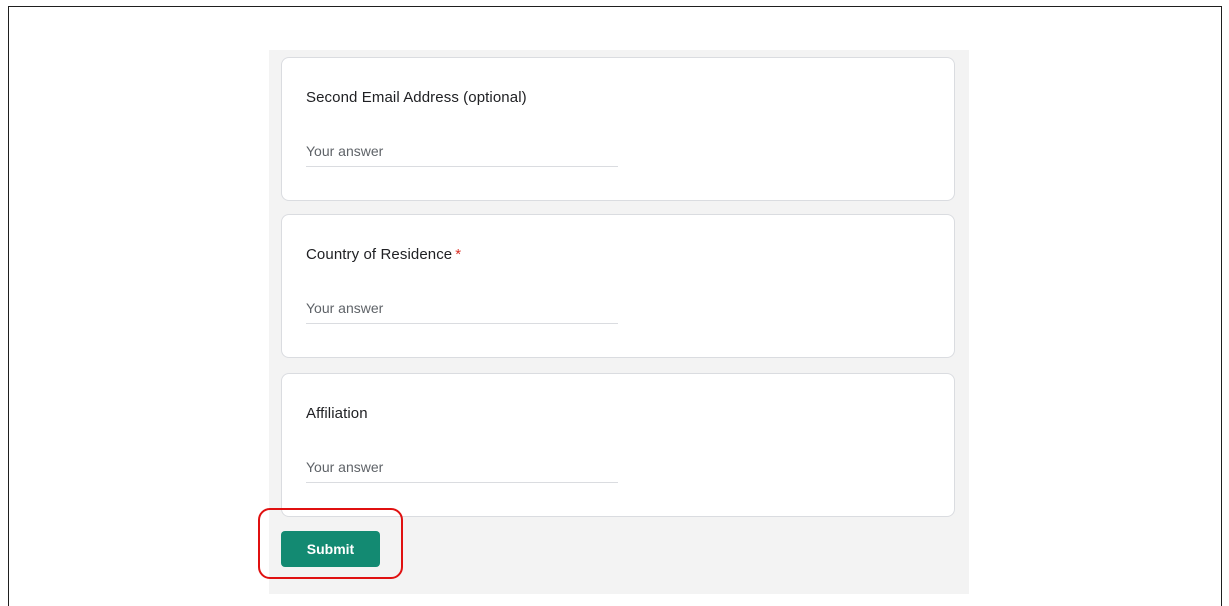  Describe the element at coordinates (462, 153) in the screenshot. I see `second-email-input` at that location.